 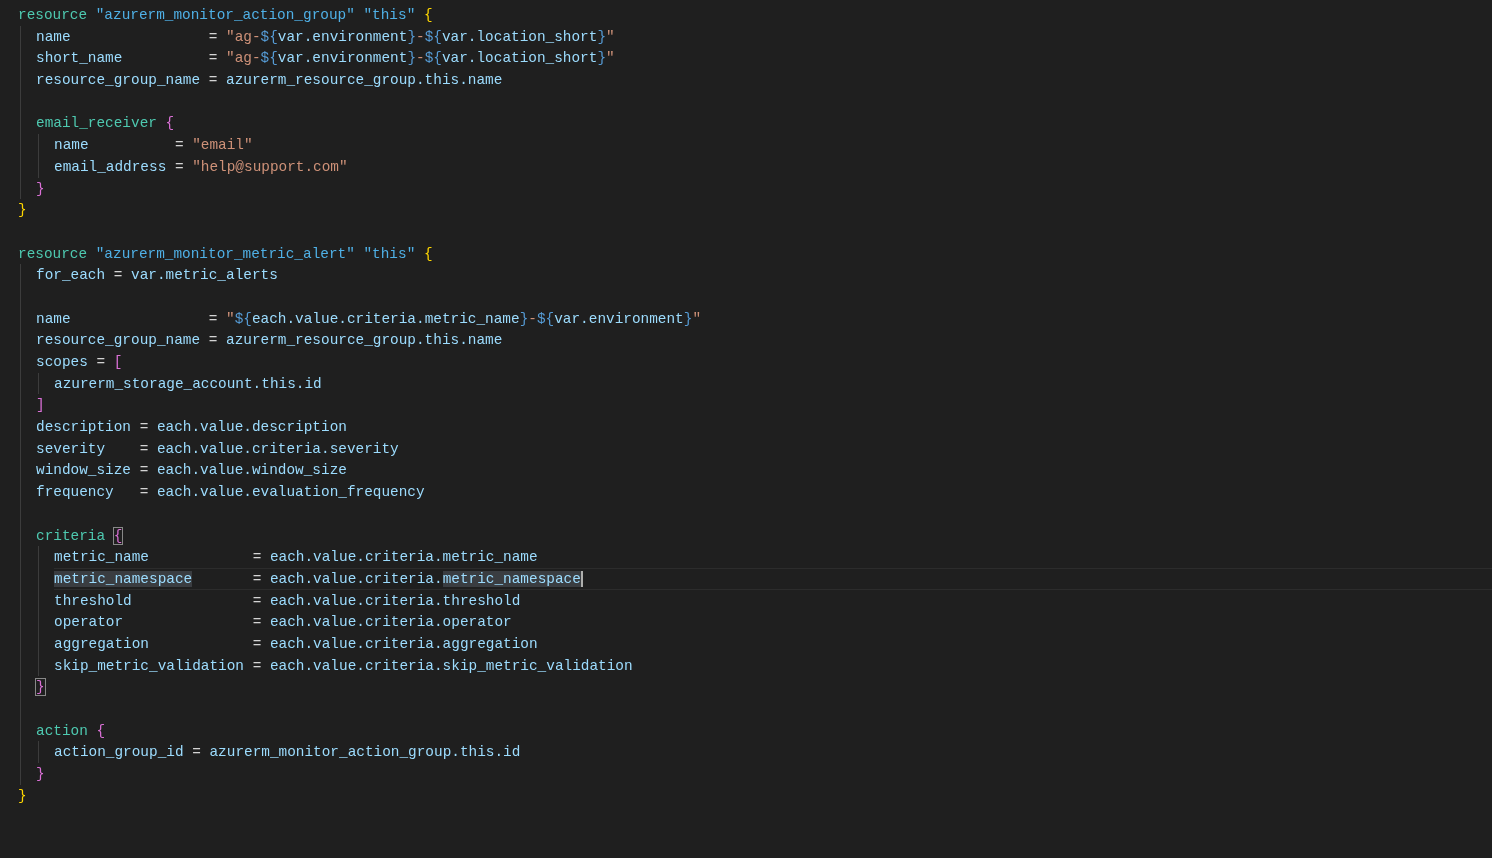 What do you see at coordinates (283, 623) in the screenshot?
I see `code-line: operator = each.value.criteria.operator` at bounding box center [283, 623].